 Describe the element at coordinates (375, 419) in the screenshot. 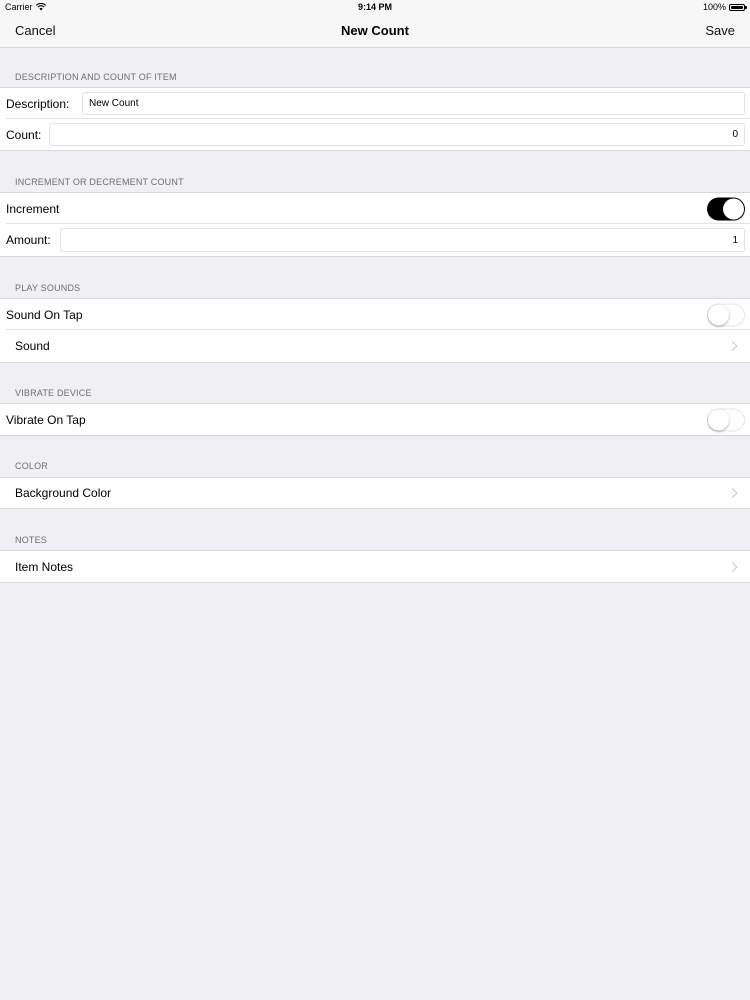

I see `vibrate-on-tap-row: Vibrate On Tap` at that location.